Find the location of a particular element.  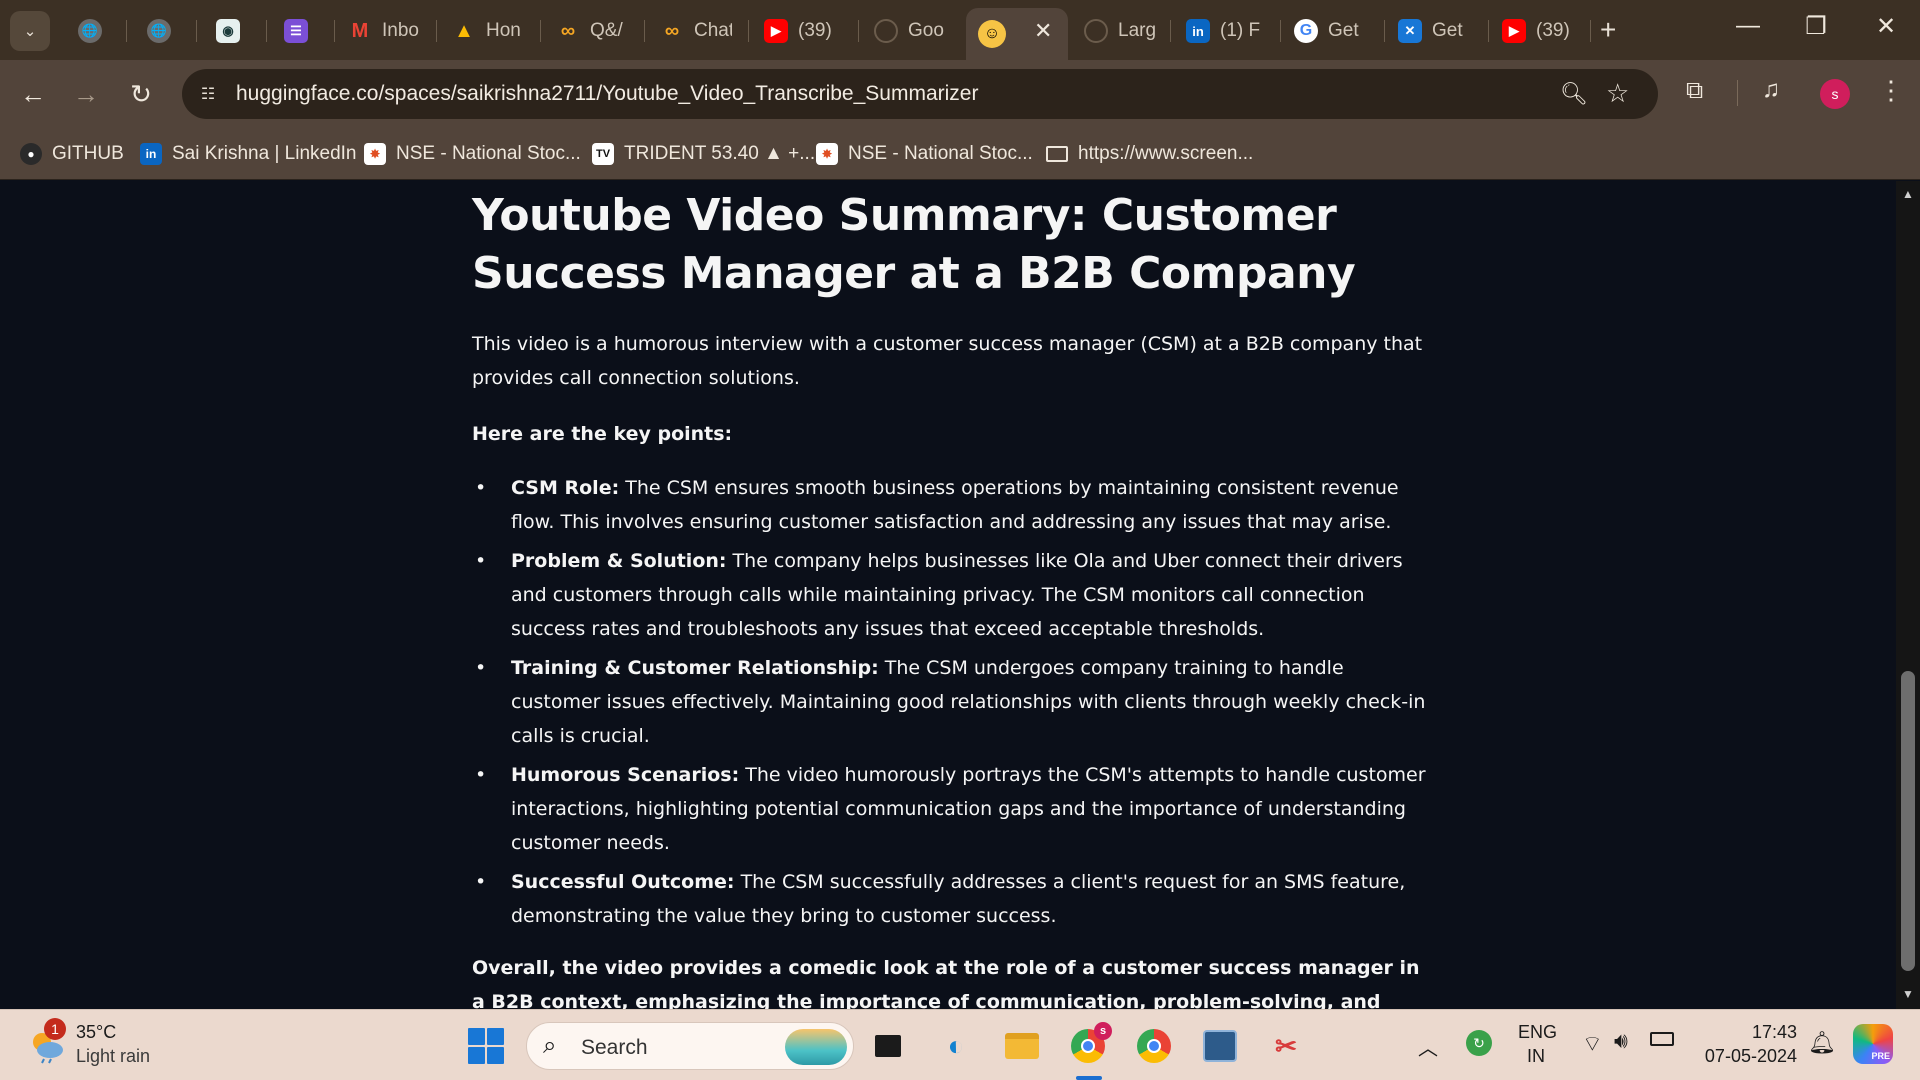

windows-logo-pane is located at coordinates (476, 1036).